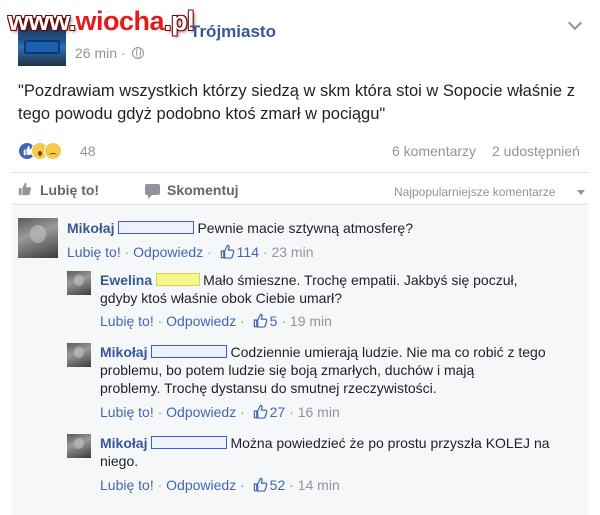 This screenshot has width=600, height=515. I want to click on comment-author: Ewelina, so click(126, 280).